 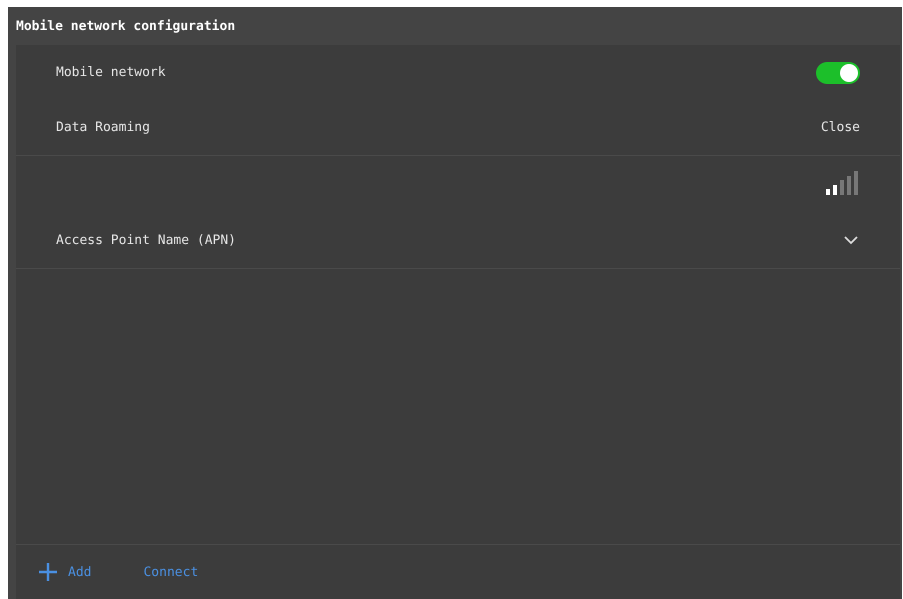 I want to click on signal-strength-icon, so click(x=843, y=184).